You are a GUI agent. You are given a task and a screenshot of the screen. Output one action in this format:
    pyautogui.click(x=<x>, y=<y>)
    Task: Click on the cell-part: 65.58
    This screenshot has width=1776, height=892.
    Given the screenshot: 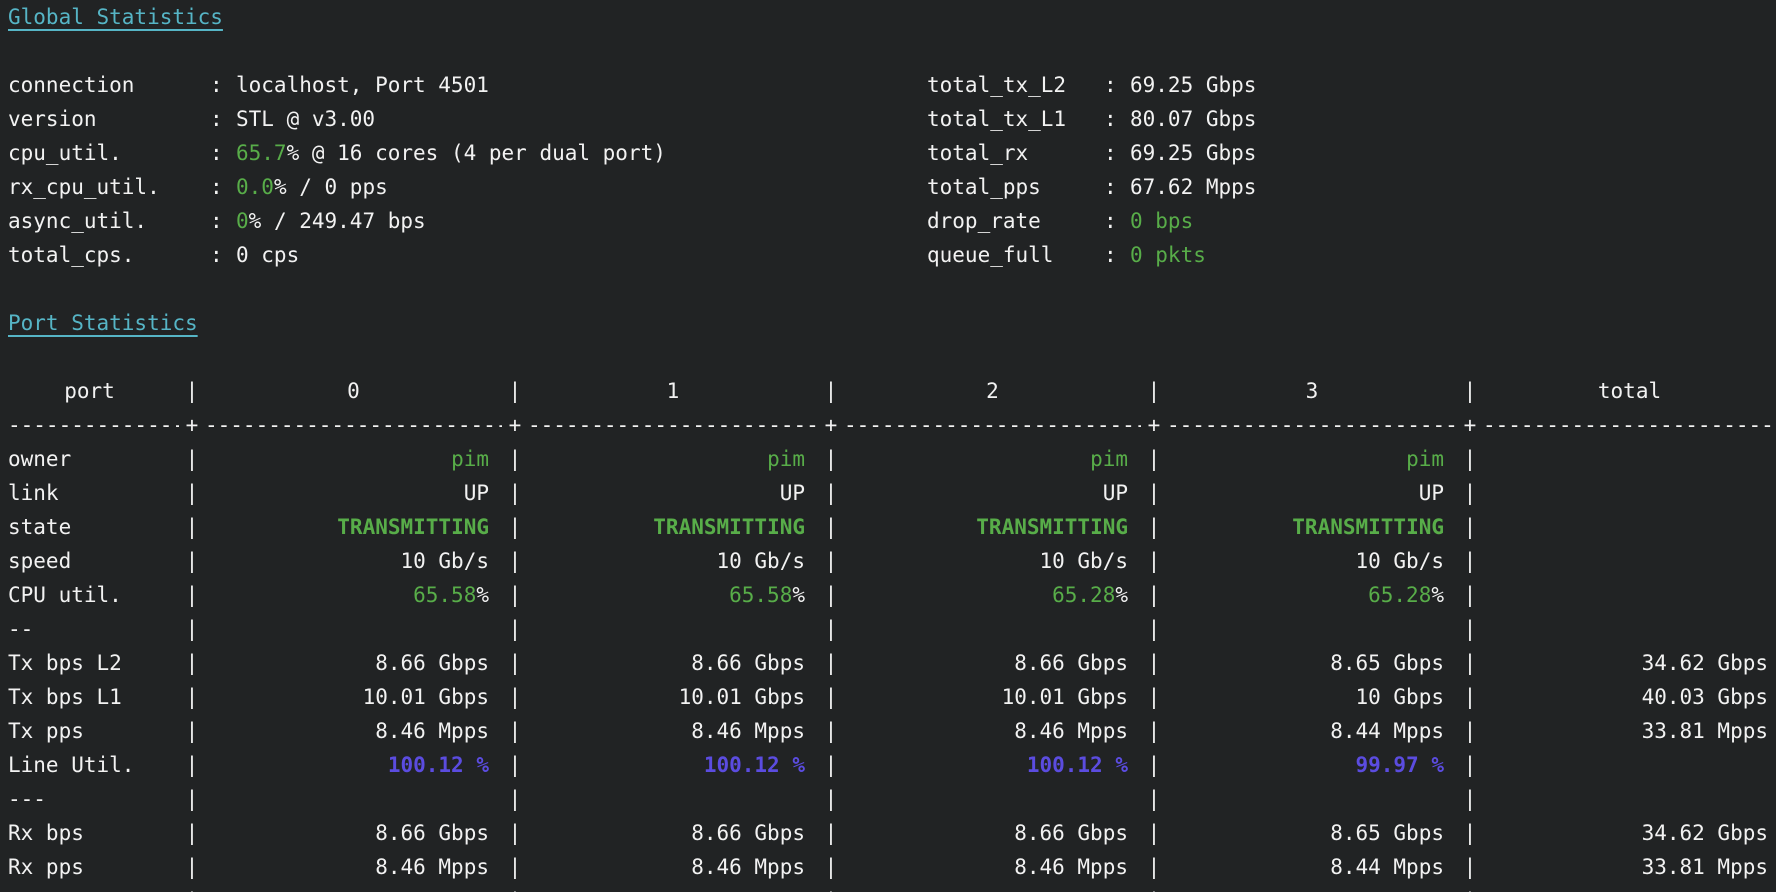 What is the action you would take?
    pyautogui.click(x=761, y=595)
    